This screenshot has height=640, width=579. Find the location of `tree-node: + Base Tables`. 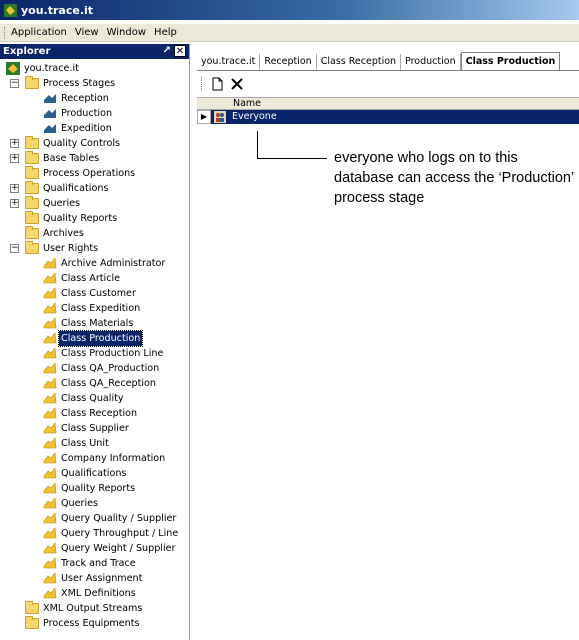

tree-node: + Base Tables is located at coordinates (94, 158).